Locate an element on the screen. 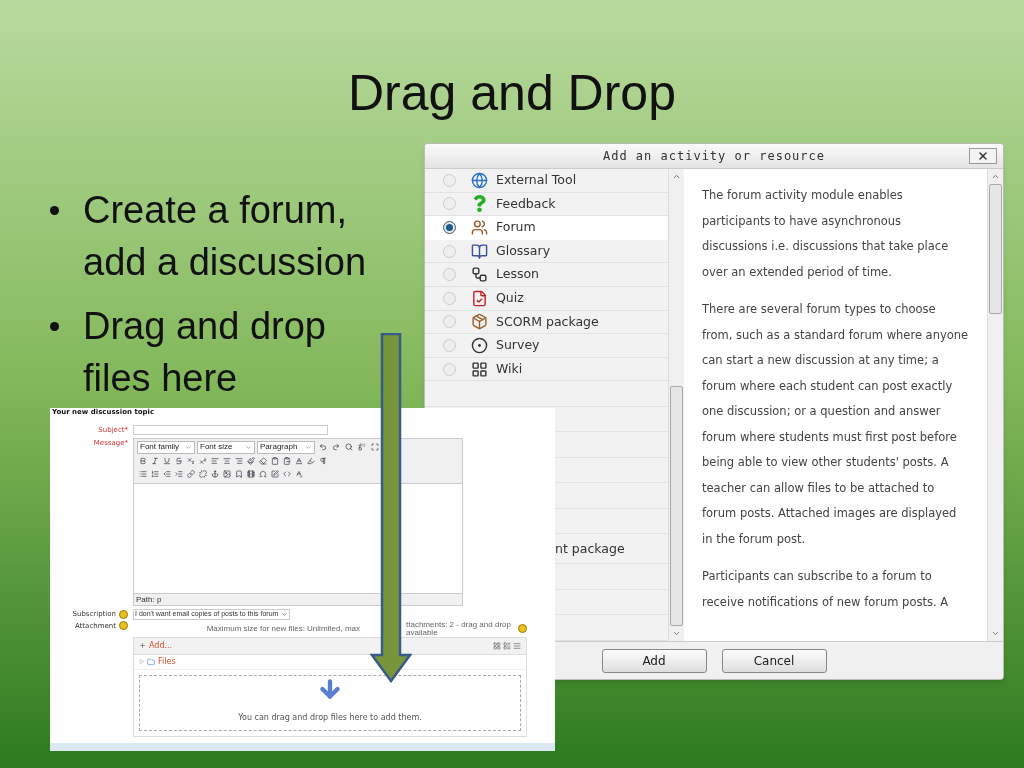 This screenshot has width=1024, height=768. option-label: Feedback is located at coordinates (526, 203).